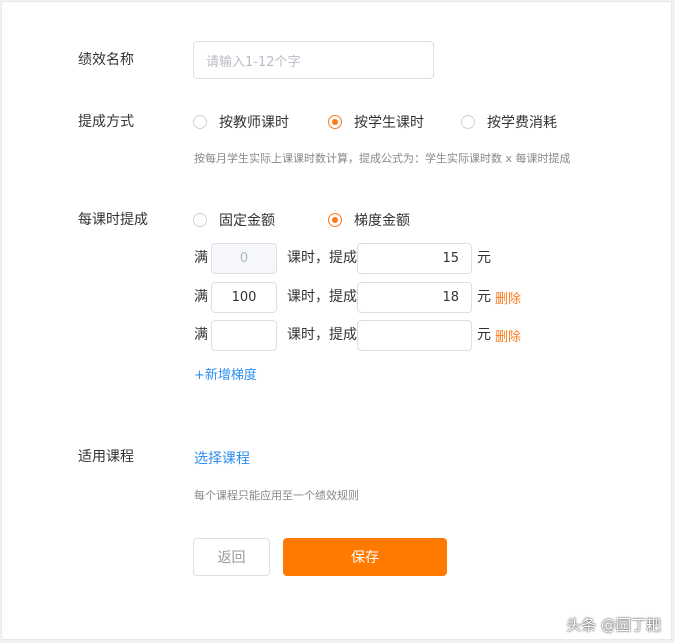  What do you see at coordinates (244, 258) in the screenshot?
I see `tier-hours-input-disabled: 0` at bounding box center [244, 258].